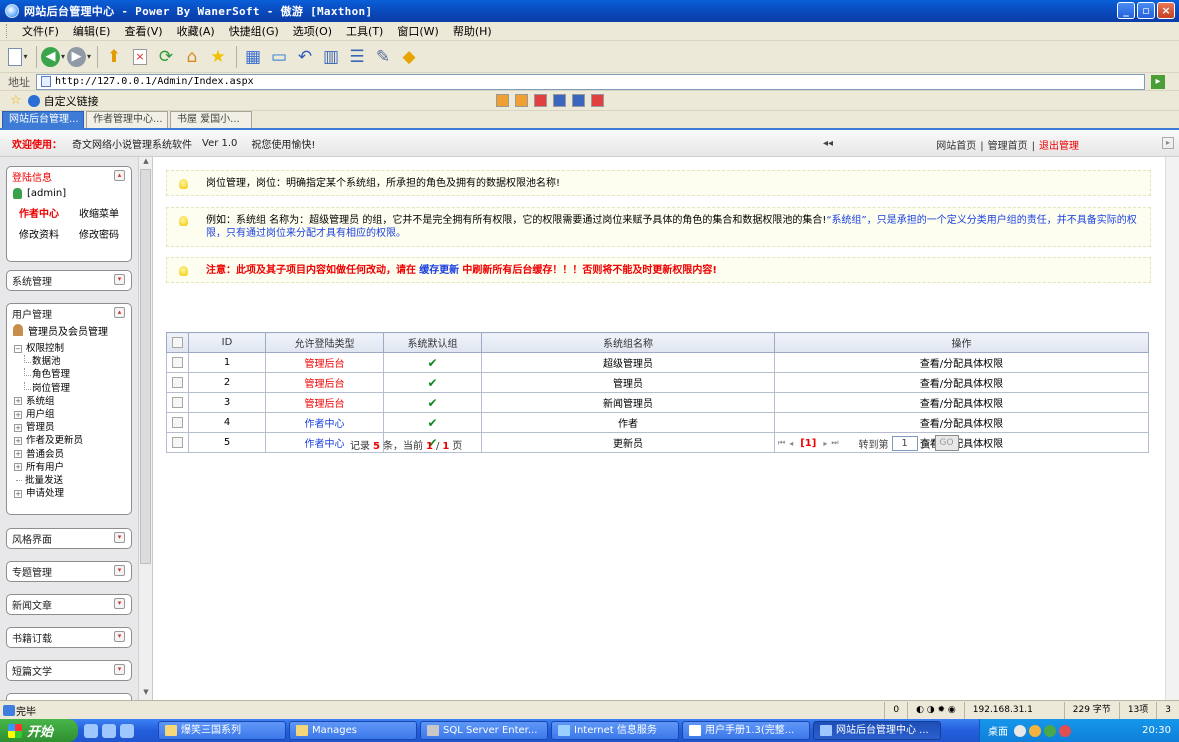 This screenshot has height=742, width=1179. I want to click on task-item: Manages, so click(353, 730).